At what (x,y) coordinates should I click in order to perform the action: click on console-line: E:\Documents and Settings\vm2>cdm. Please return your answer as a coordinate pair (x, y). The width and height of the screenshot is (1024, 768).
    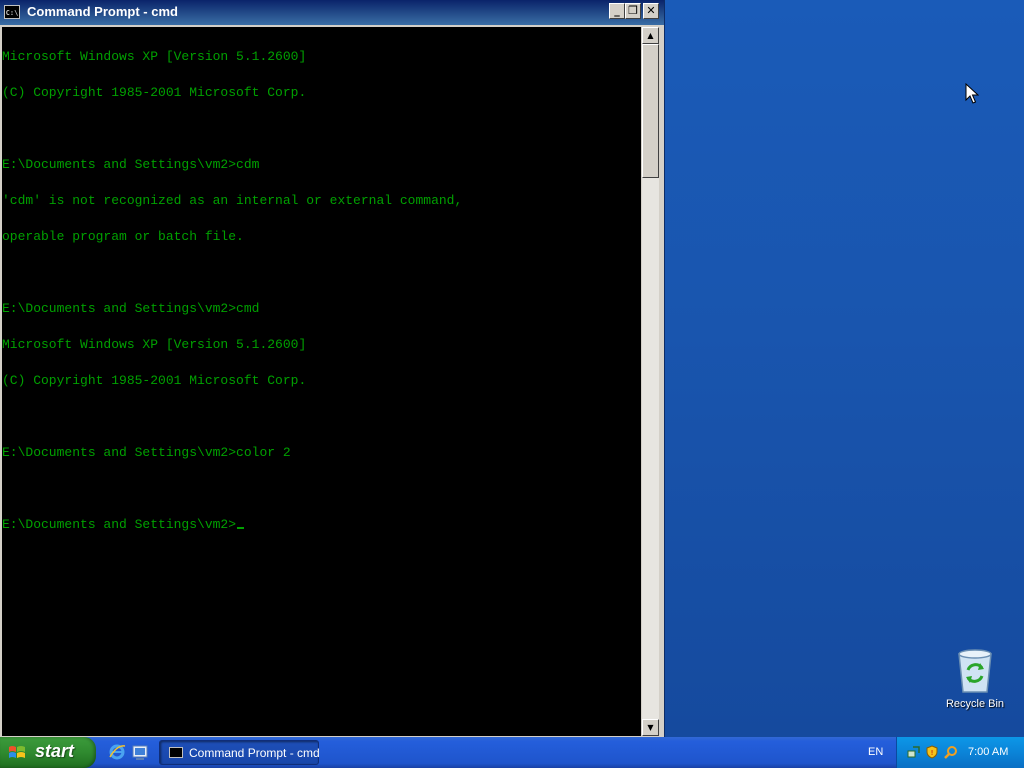
    Looking at the image, I should click on (131, 164).